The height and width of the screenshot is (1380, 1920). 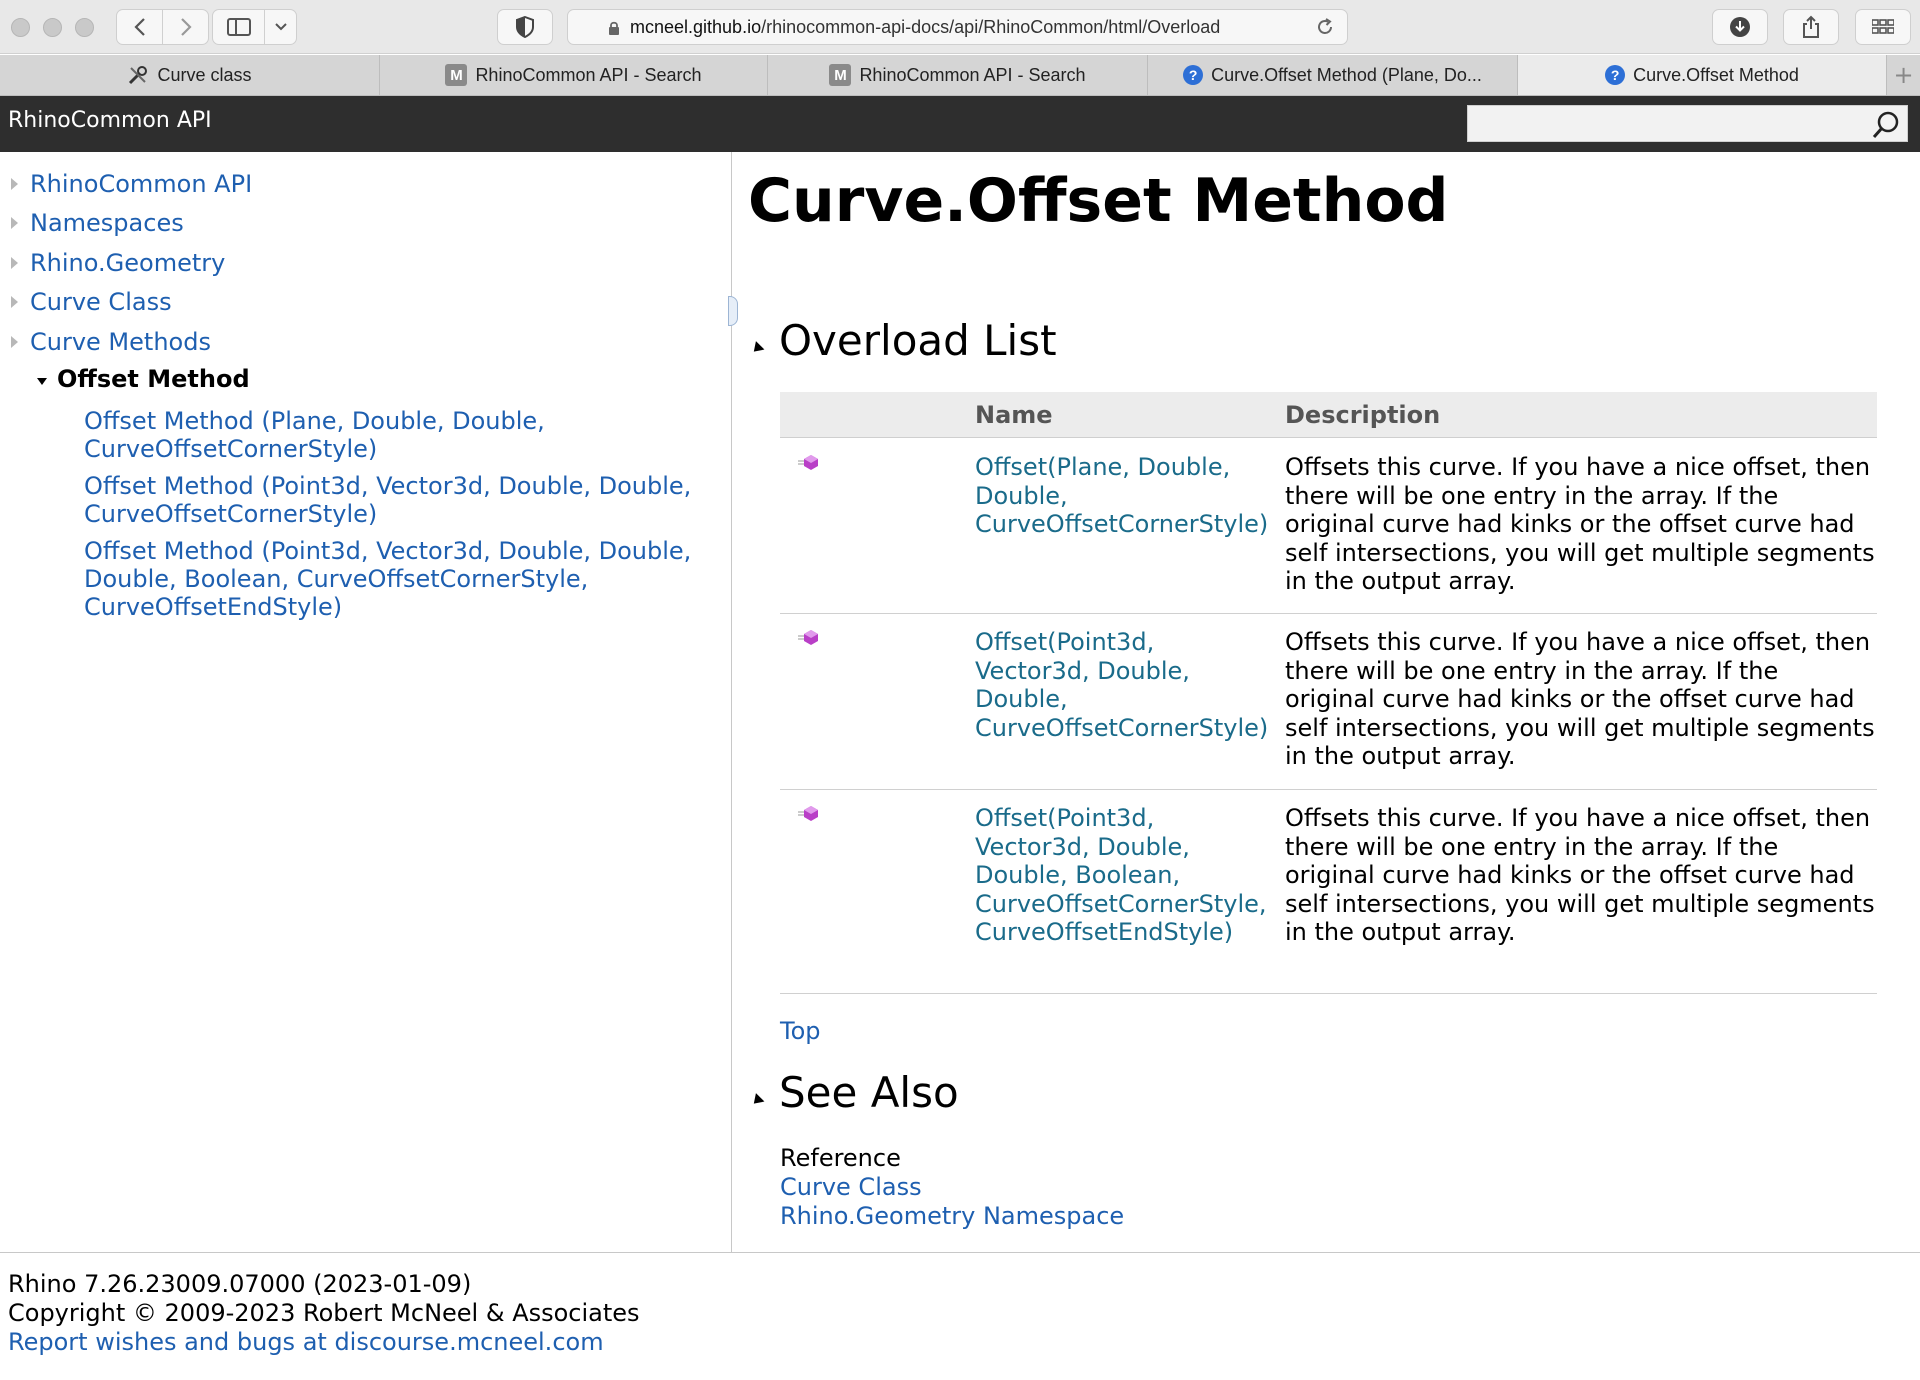 I want to click on privacy-report-button, so click(x=525, y=27).